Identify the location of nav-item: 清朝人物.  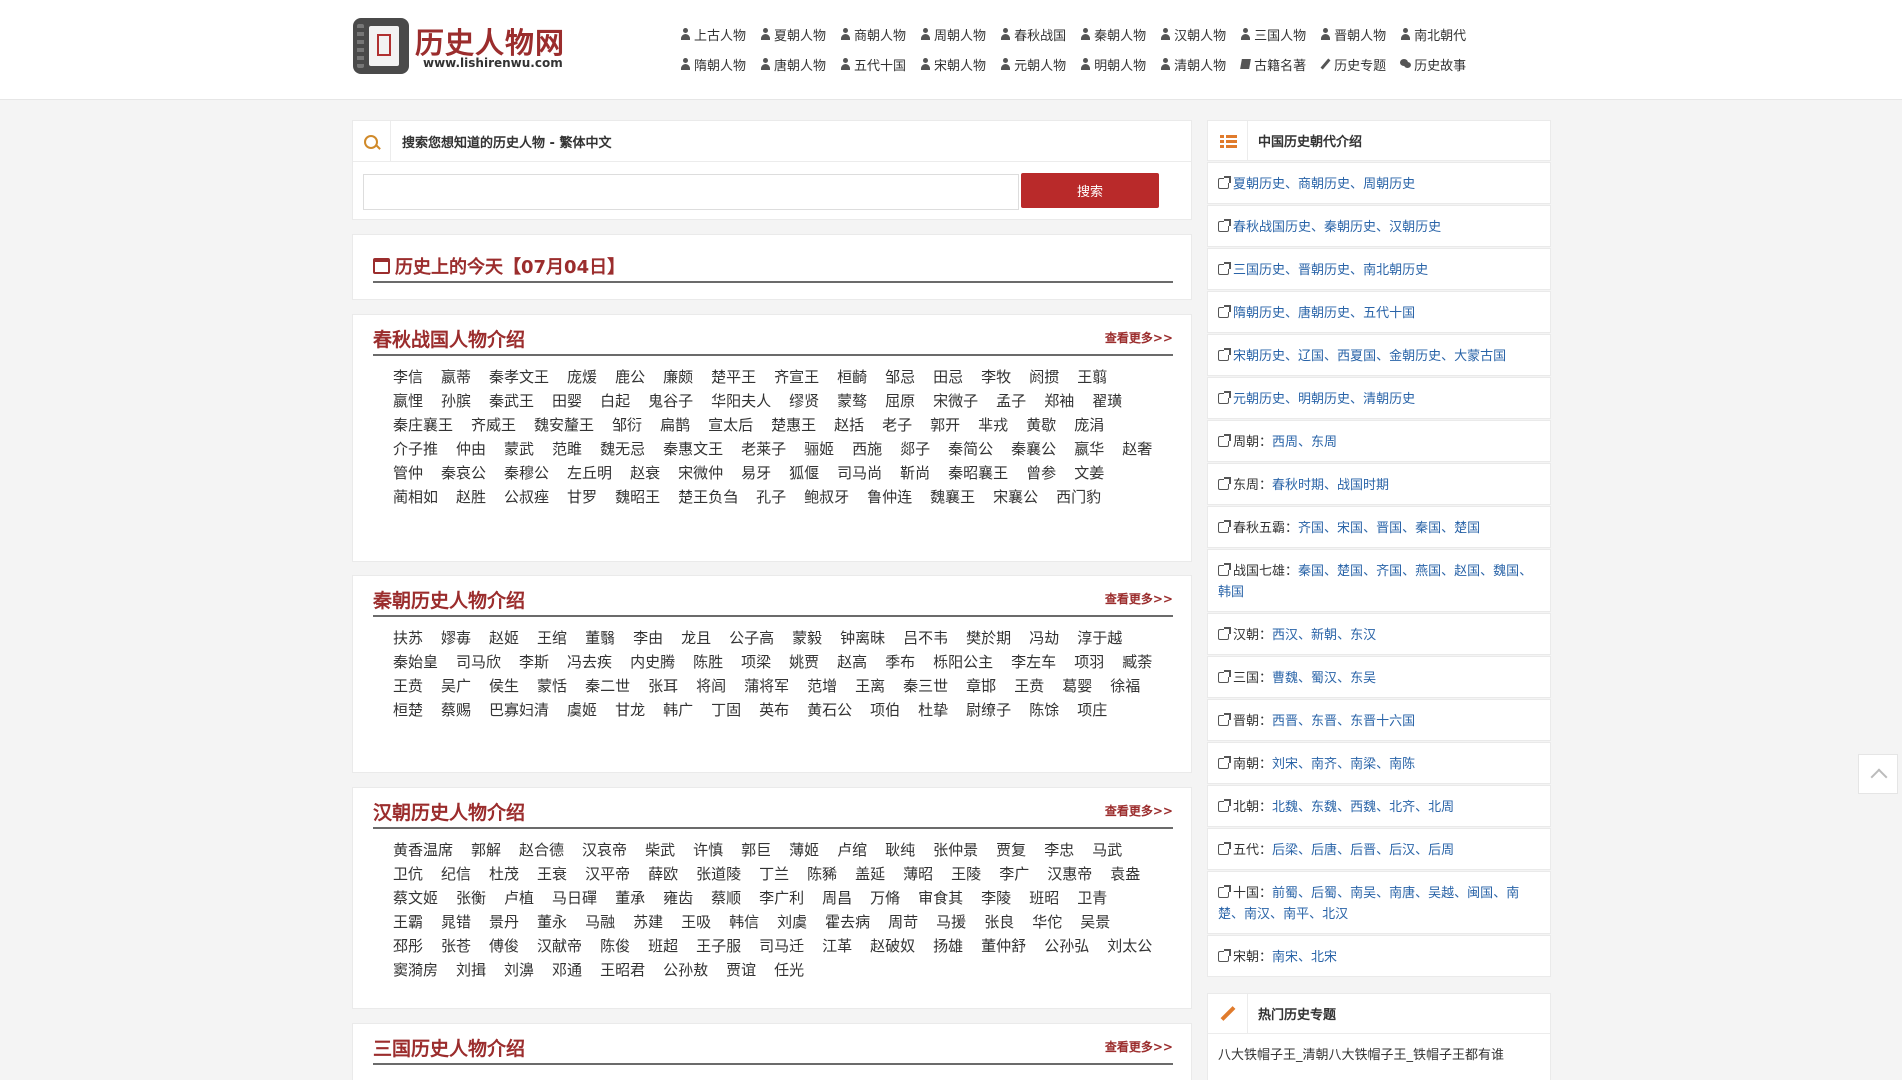
(1193, 64).